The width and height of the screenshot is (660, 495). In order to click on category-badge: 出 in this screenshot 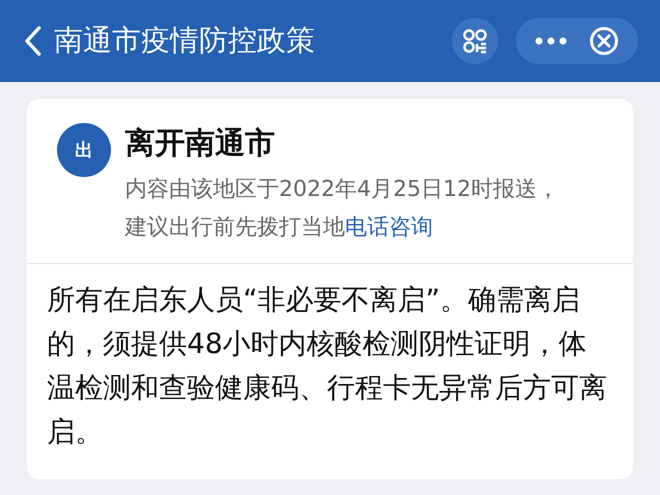, I will do `click(84, 150)`.